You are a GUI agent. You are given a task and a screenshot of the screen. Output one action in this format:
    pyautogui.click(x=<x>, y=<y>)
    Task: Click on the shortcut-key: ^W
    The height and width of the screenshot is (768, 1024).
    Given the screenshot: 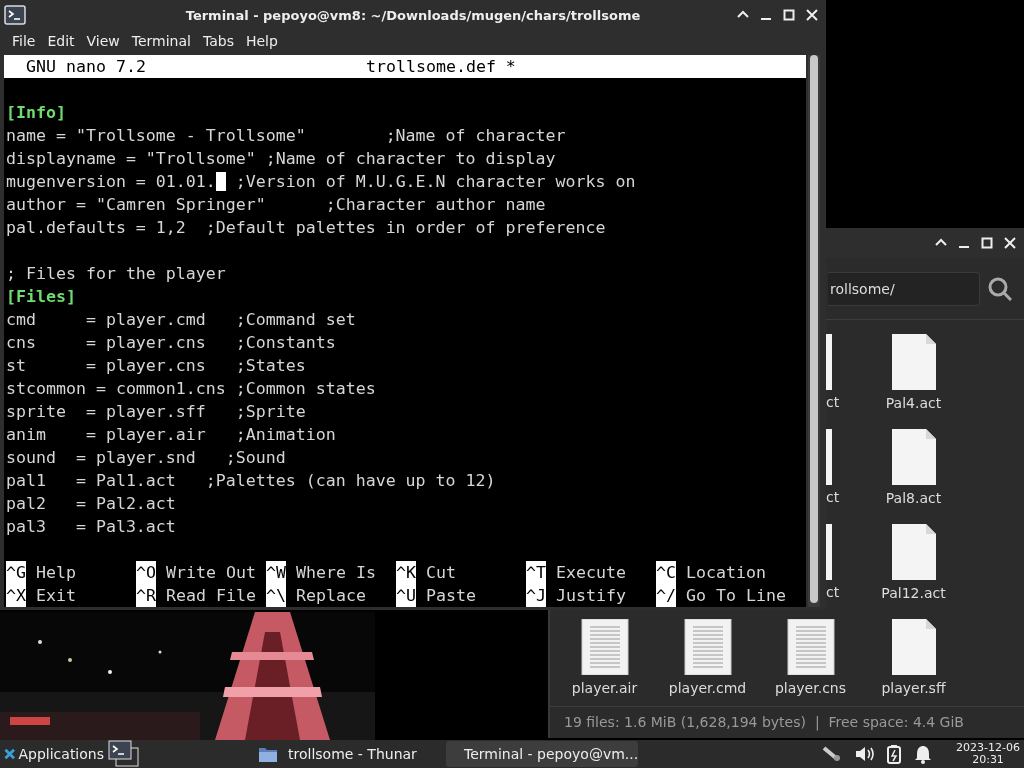 What is the action you would take?
    pyautogui.click(x=276, y=572)
    